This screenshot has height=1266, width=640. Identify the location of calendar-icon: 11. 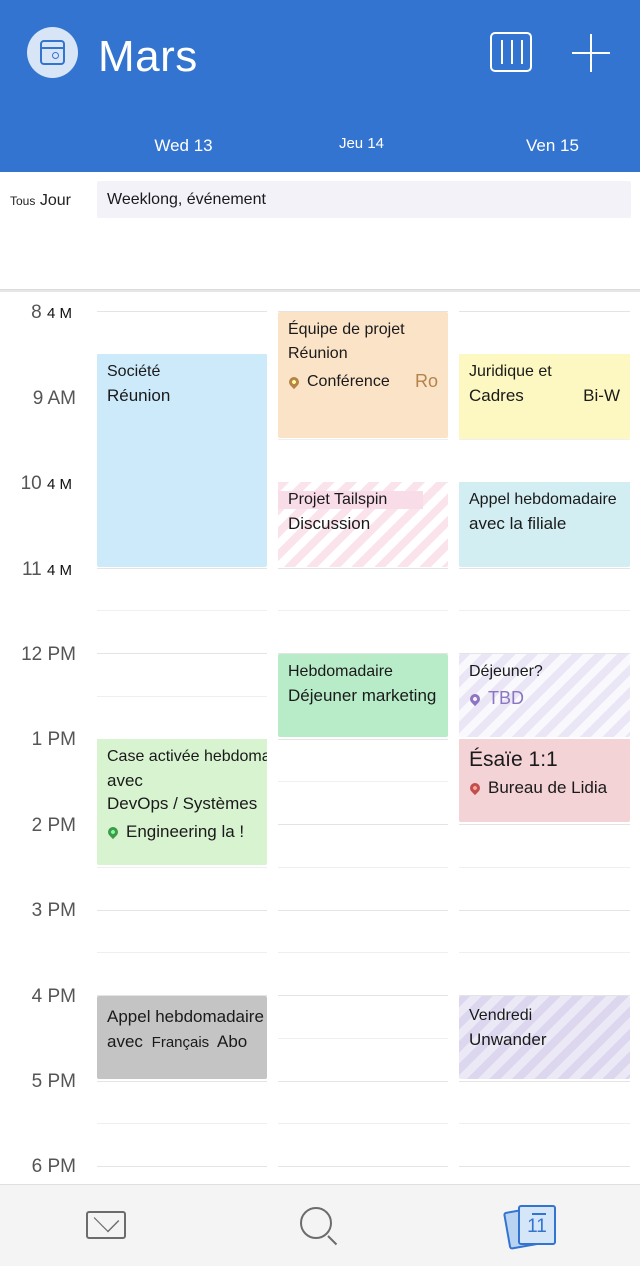
(532, 1226).